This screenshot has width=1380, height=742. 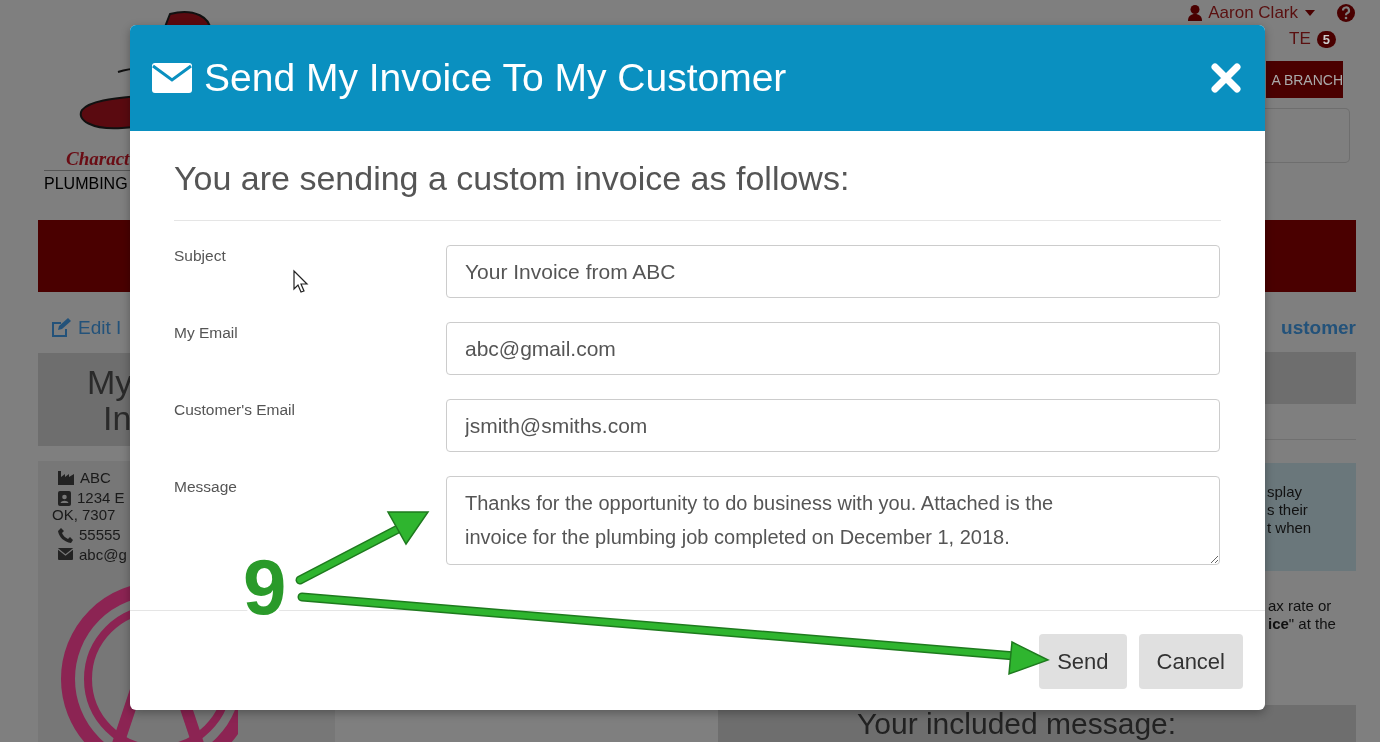 I want to click on company-detail: ABC, so click(x=95, y=478).